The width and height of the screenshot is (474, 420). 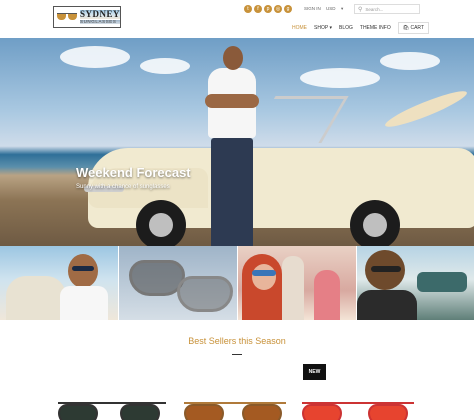 What do you see at coordinates (312, 8) in the screenshot?
I see `sign-in-link: SIGN IN` at bounding box center [312, 8].